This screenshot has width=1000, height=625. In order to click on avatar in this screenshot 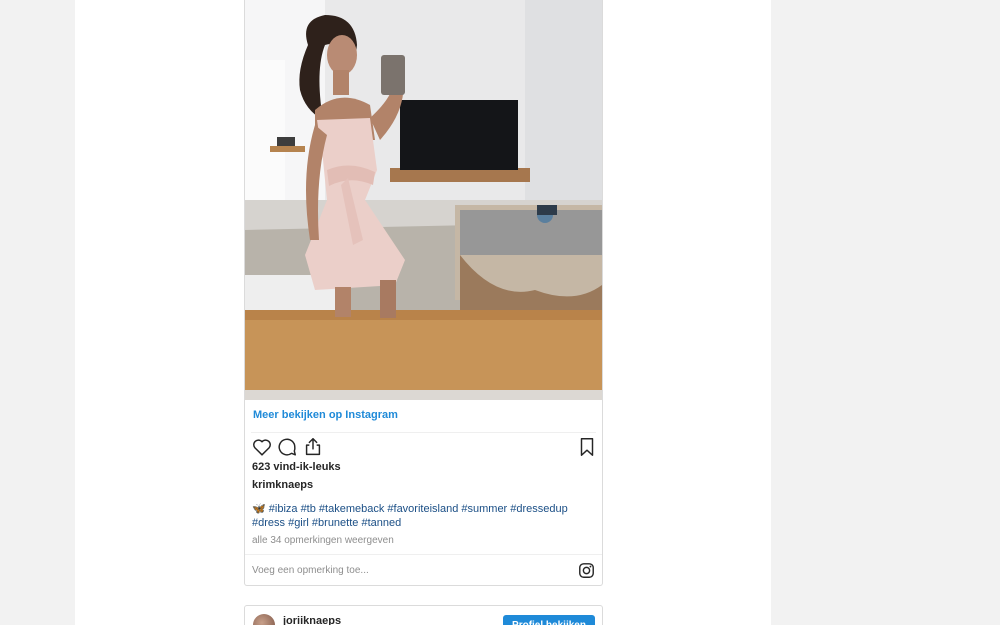, I will do `click(264, 619)`.